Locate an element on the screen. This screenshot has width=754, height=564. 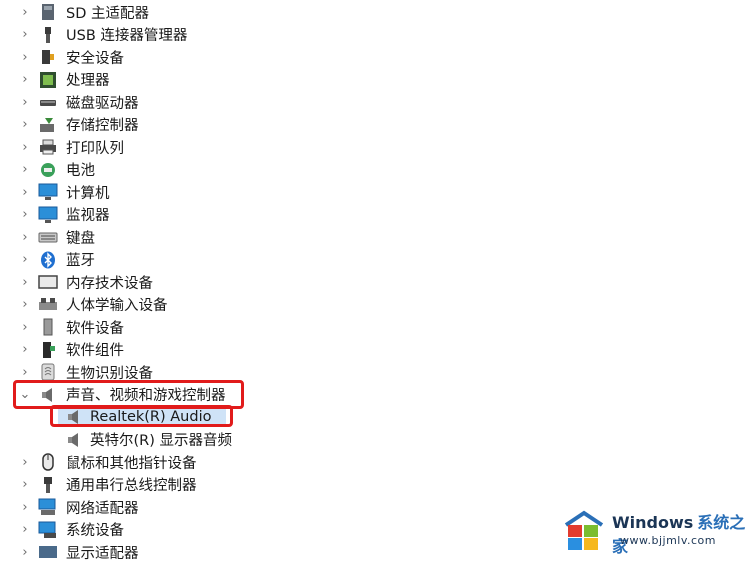
processor-icon is located at coordinates (48, 80).